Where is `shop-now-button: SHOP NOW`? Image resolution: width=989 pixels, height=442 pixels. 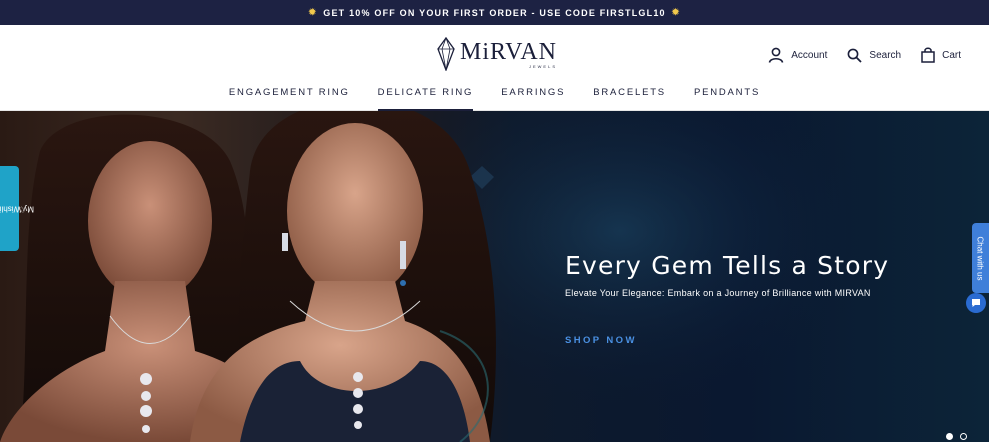 shop-now-button: SHOP NOW is located at coordinates (601, 340).